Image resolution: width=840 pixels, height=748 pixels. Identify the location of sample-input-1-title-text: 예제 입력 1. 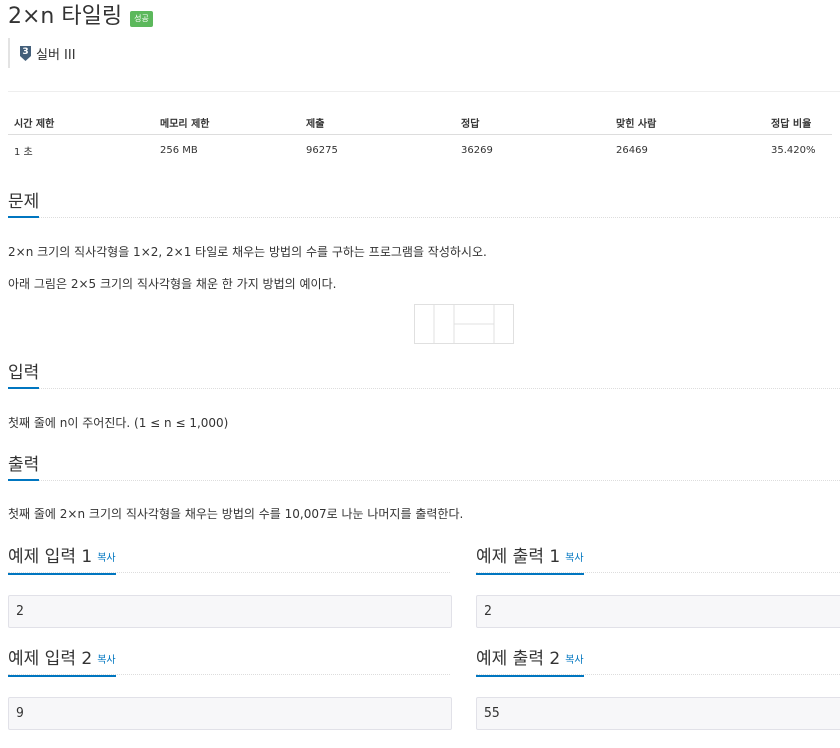
(50, 557).